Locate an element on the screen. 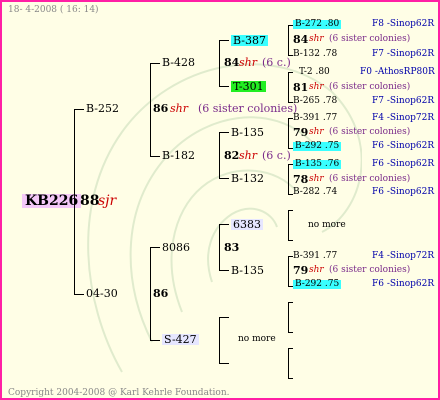 This screenshot has width=440, height=400. root-year: 88 is located at coordinates (90, 201).